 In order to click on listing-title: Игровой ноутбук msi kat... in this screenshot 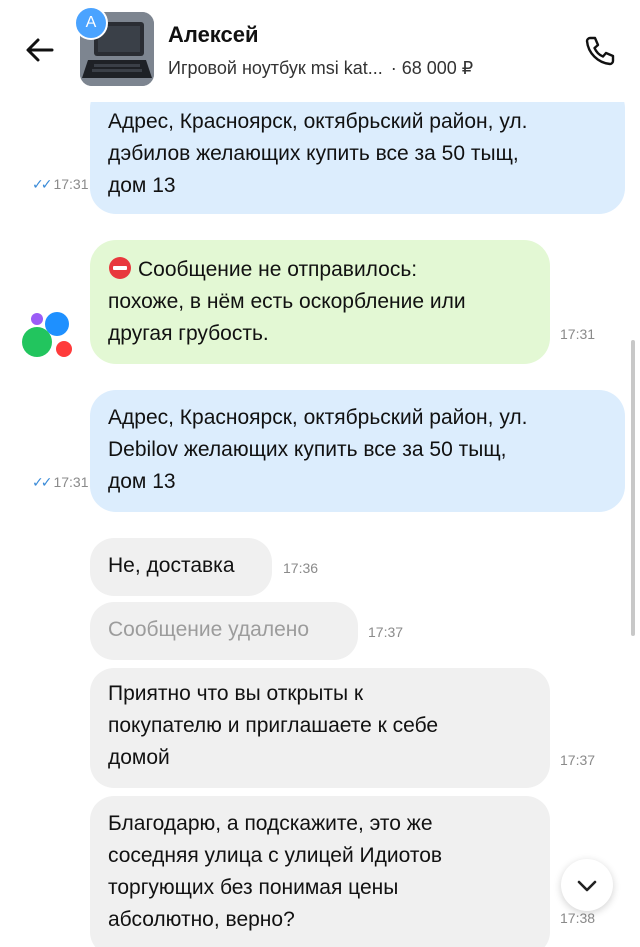, I will do `click(275, 68)`.